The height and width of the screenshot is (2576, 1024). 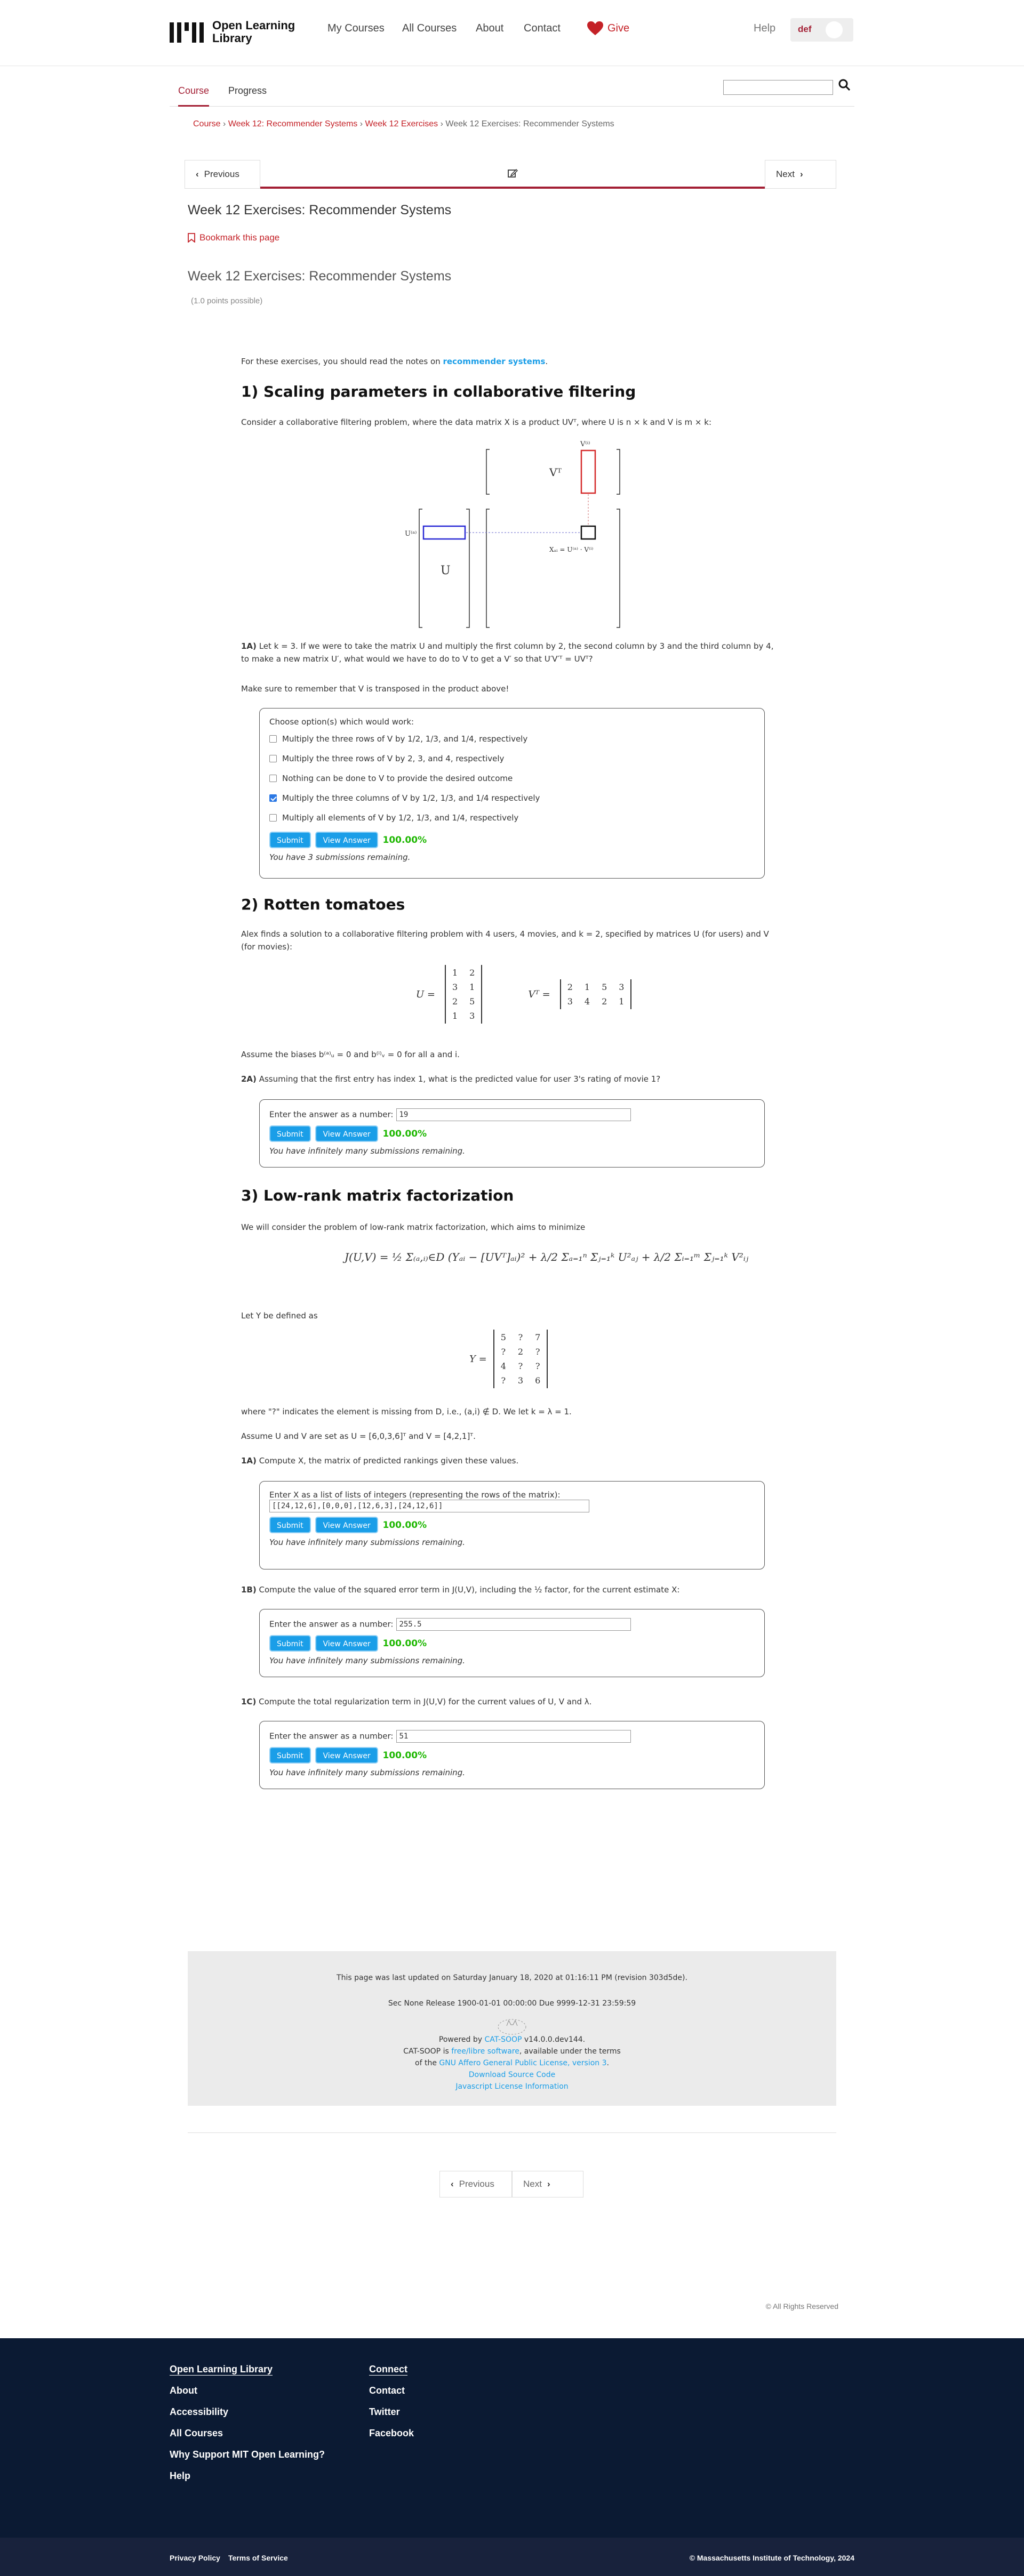 I want to click on search-icon, so click(x=844, y=85).